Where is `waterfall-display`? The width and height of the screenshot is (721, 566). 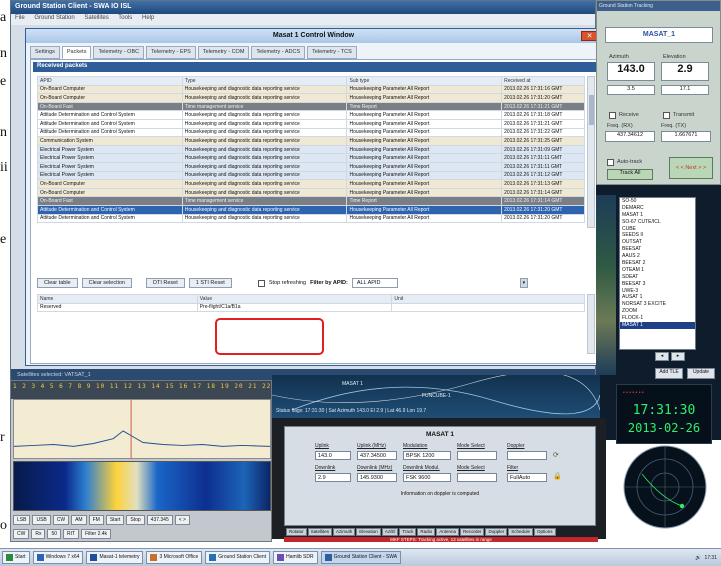 waterfall-display is located at coordinates (142, 486).